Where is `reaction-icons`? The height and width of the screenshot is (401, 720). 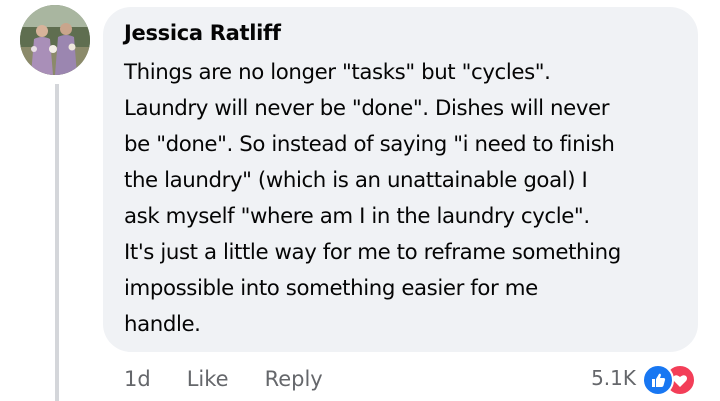 reaction-icons is located at coordinates (670, 379).